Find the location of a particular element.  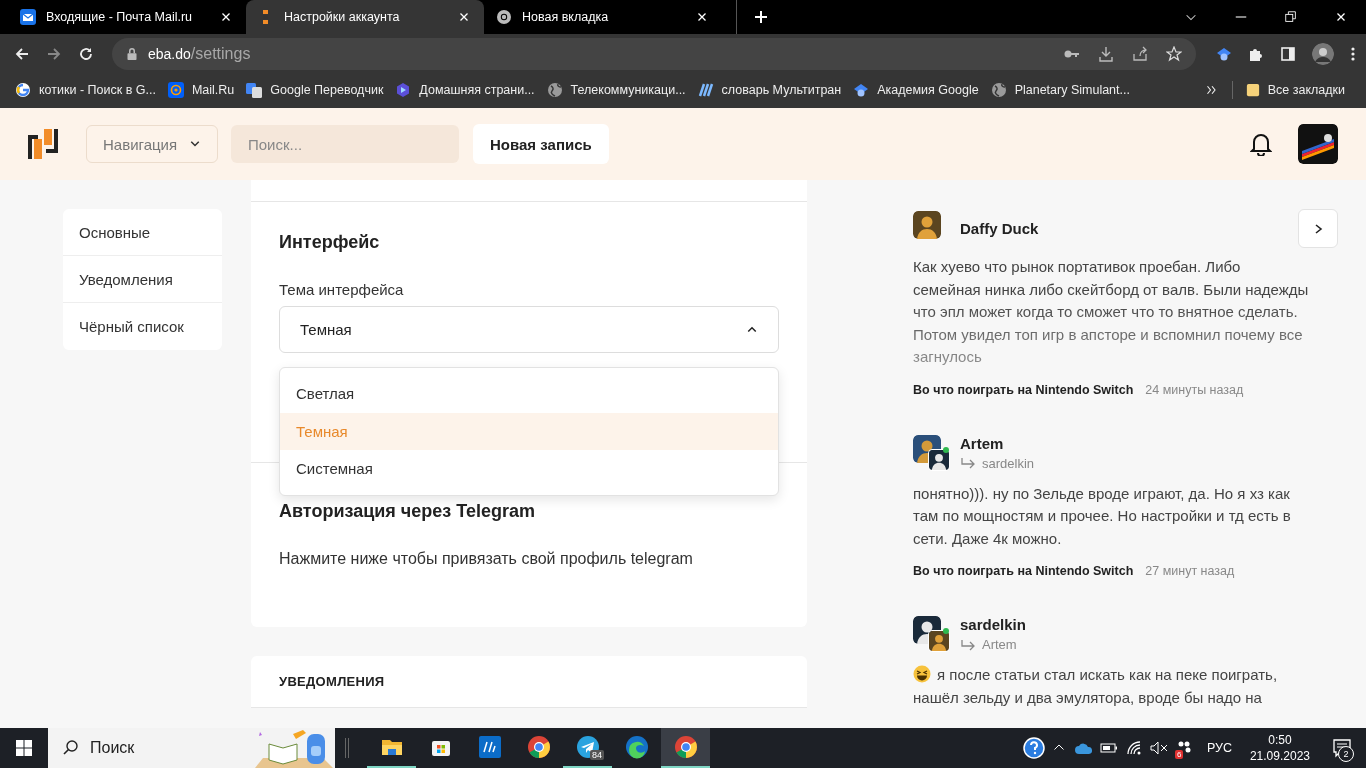

more-icon is located at coordinates (1353, 54).